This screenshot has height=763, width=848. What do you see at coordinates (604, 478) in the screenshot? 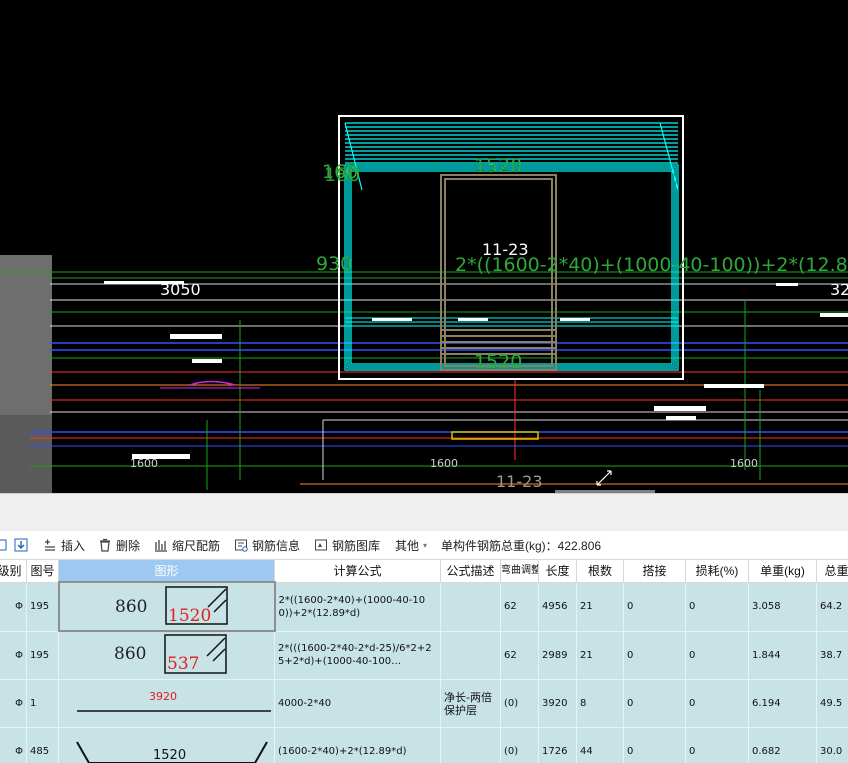
I see `collapse-arrows-icon` at bounding box center [604, 478].